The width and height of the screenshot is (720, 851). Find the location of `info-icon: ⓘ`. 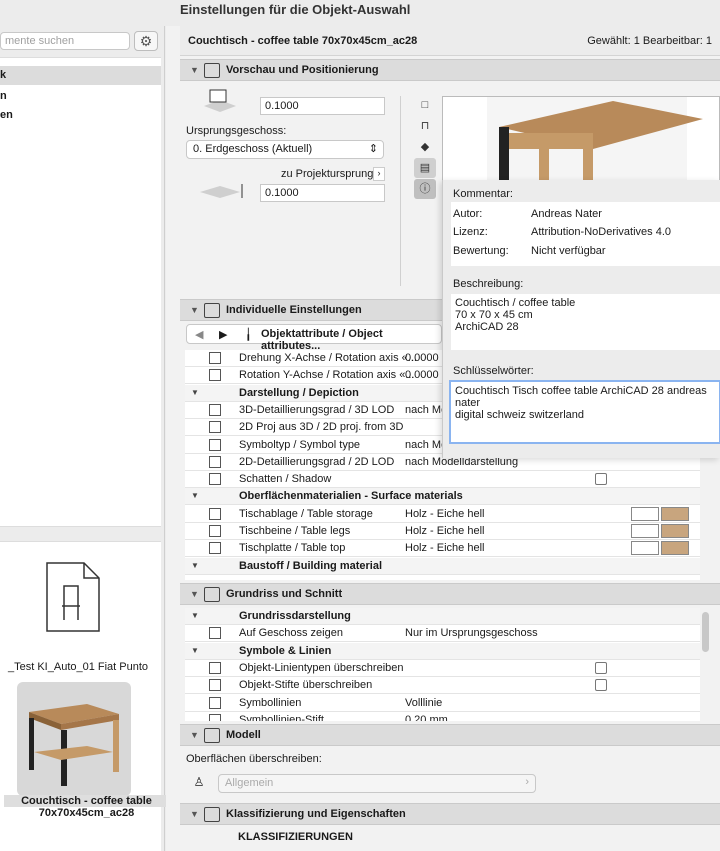

info-icon: ⓘ is located at coordinates (425, 189).